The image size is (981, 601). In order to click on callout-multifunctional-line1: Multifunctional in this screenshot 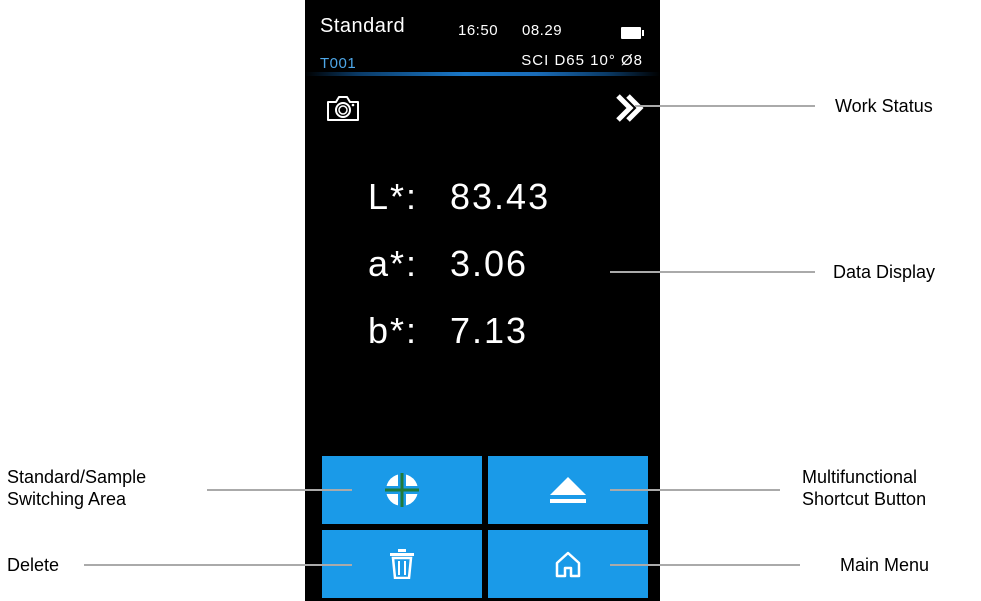, I will do `click(860, 477)`.